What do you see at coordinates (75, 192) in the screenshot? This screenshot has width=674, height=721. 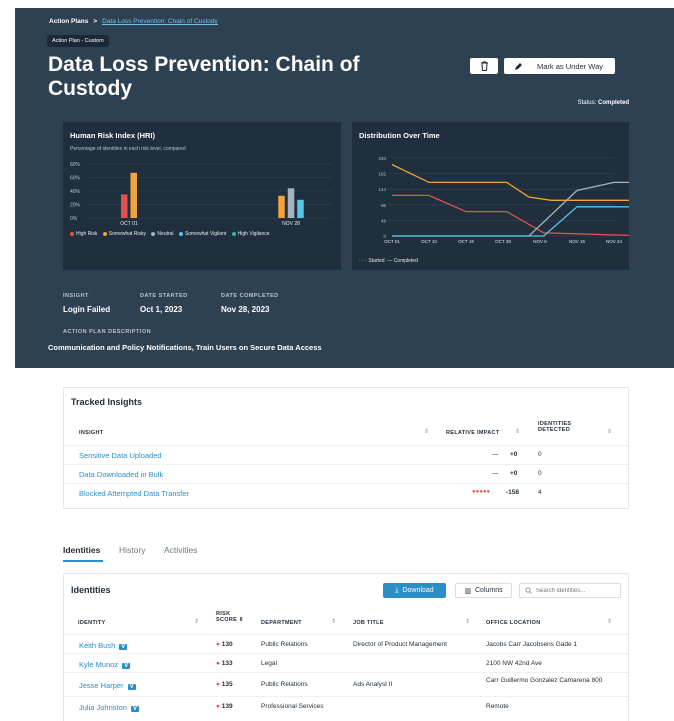 I see `y-tick-label: 40%` at bounding box center [75, 192].